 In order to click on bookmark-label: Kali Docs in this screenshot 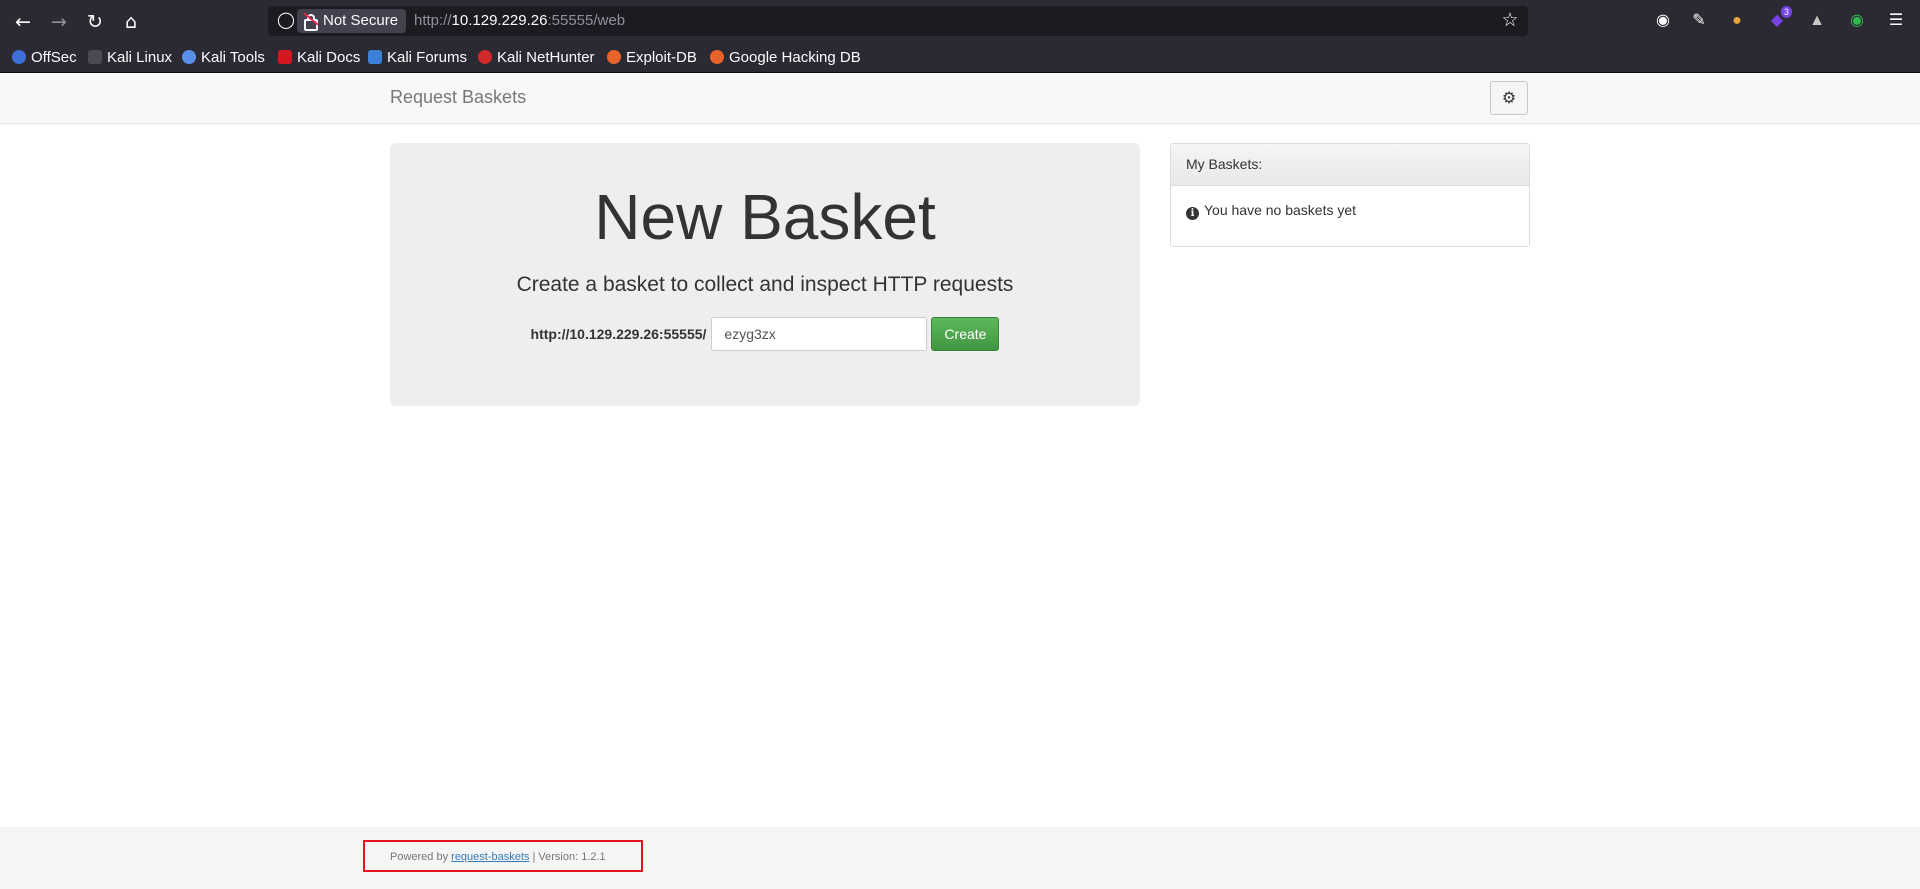, I will do `click(329, 57)`.